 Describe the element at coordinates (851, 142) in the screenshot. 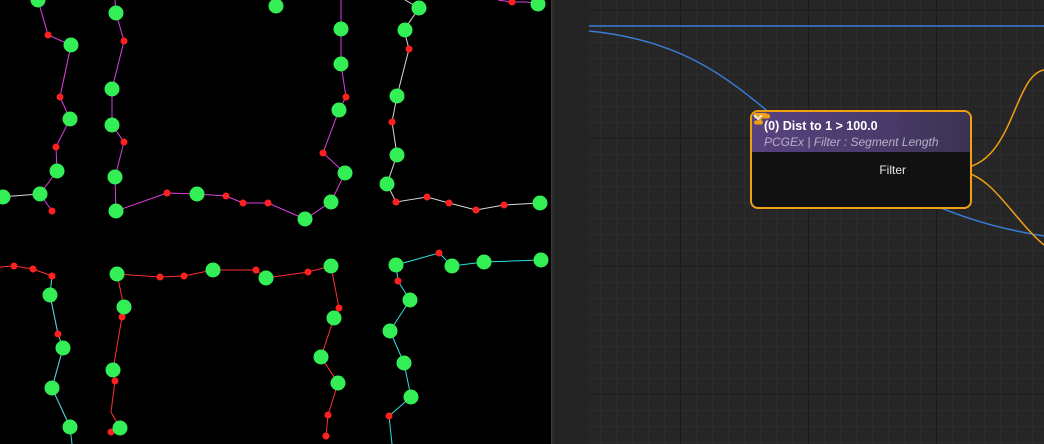

I see `node-subtitle: PCGEx | Filter : Segment Length` at that location.